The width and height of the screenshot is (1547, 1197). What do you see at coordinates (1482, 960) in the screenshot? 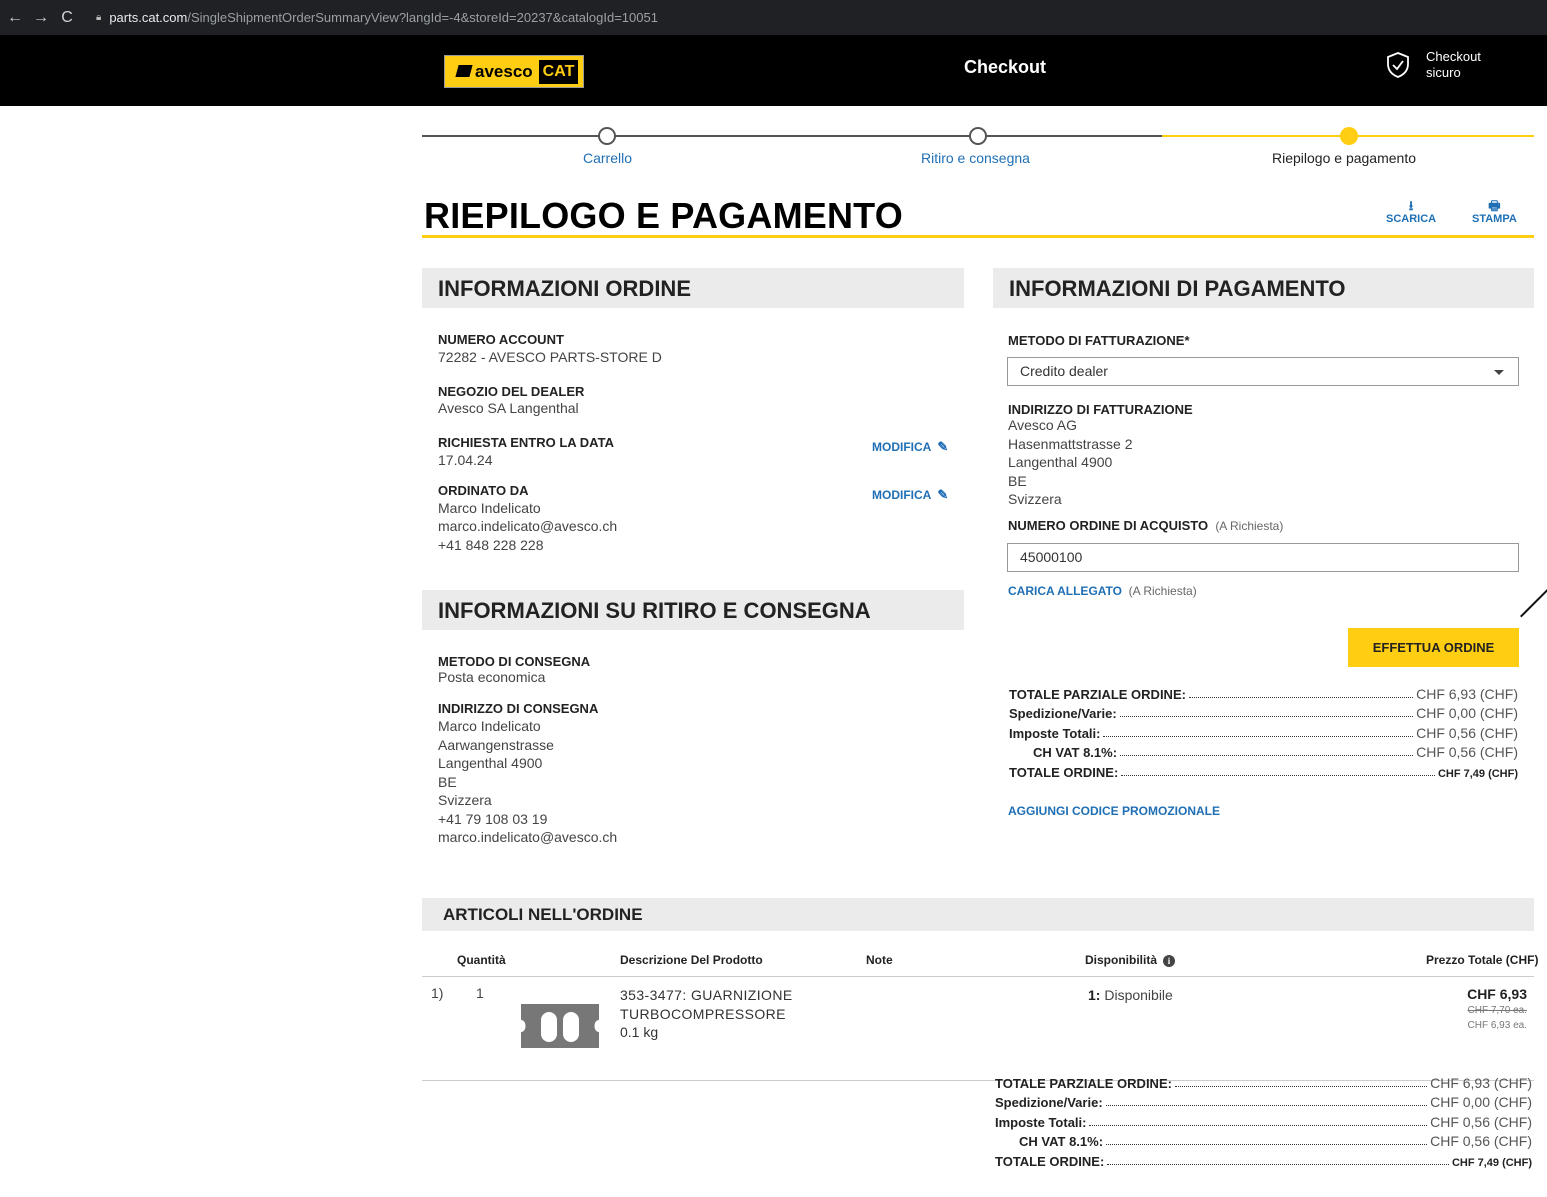
I see `col-total-price: Prezzo Totale (CHF)` at bounding box center [1482, 960].